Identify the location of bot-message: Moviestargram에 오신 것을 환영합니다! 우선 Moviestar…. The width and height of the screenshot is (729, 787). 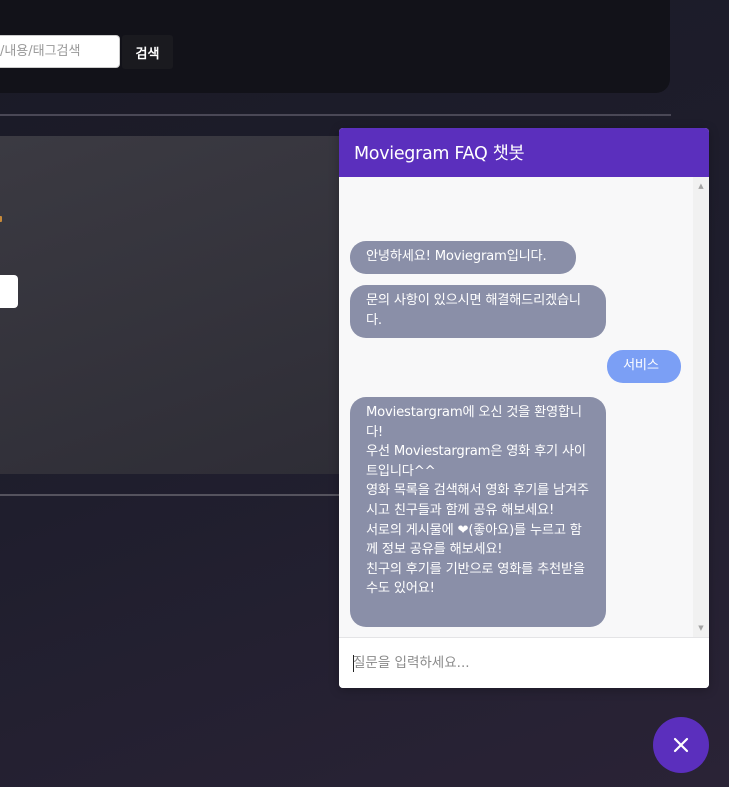
(478, 512).